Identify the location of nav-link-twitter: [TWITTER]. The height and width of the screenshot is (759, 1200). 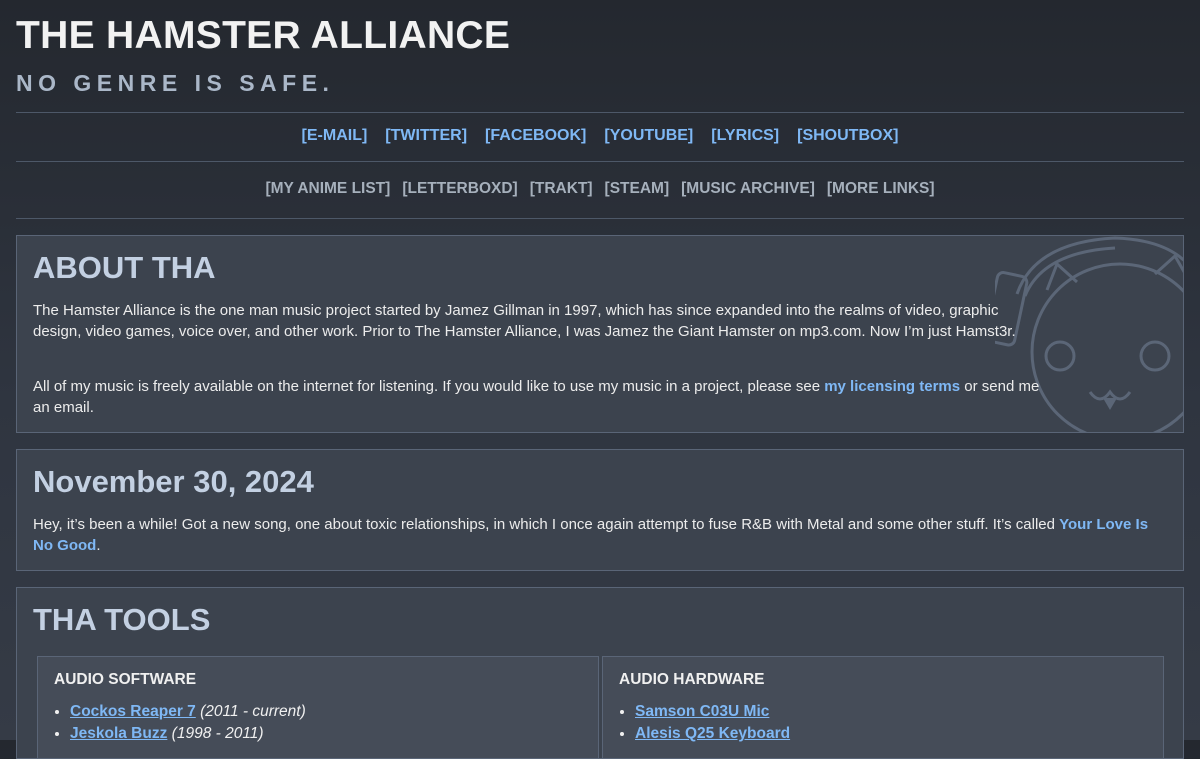
(426, 136).